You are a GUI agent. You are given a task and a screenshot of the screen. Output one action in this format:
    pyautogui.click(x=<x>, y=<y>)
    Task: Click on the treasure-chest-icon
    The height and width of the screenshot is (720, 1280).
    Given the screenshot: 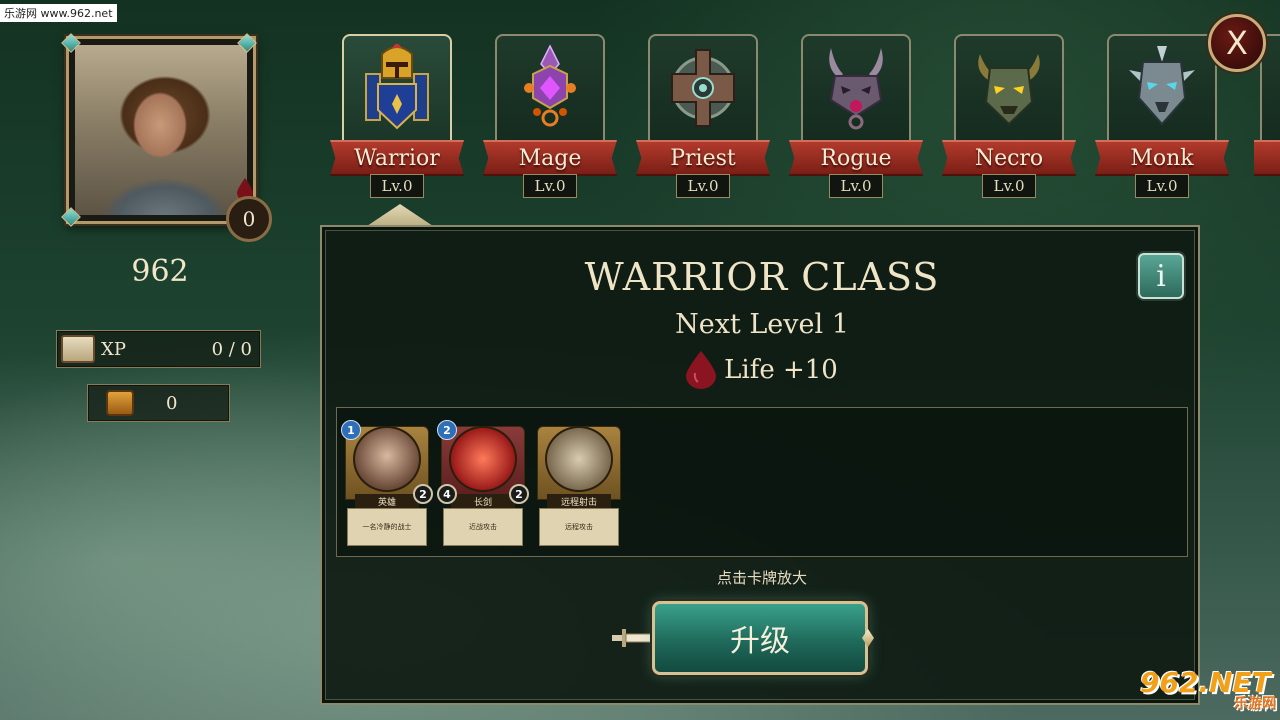 What is the action you would take?
    pyautogui.click(x=120, y=403)
    